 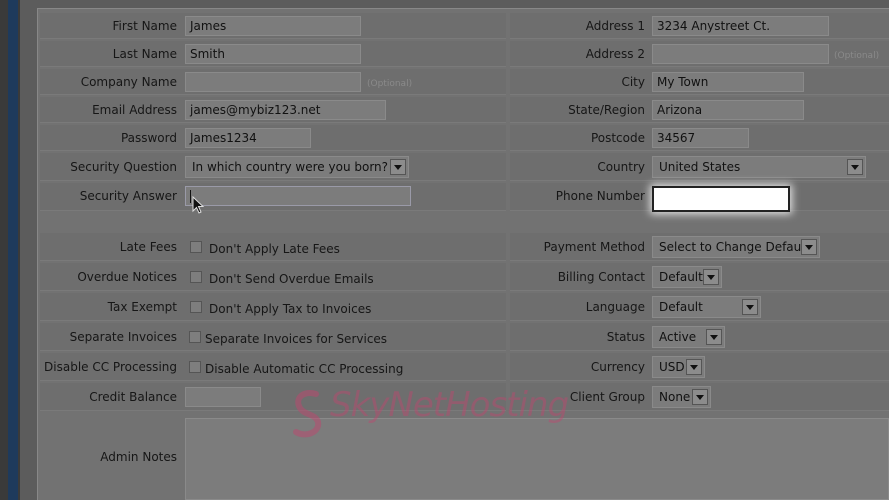 What do you see at coordinates (128, 196) in the screenshot?
I see `security-answer-label: Security Answer` at bounding box center [128, 196].